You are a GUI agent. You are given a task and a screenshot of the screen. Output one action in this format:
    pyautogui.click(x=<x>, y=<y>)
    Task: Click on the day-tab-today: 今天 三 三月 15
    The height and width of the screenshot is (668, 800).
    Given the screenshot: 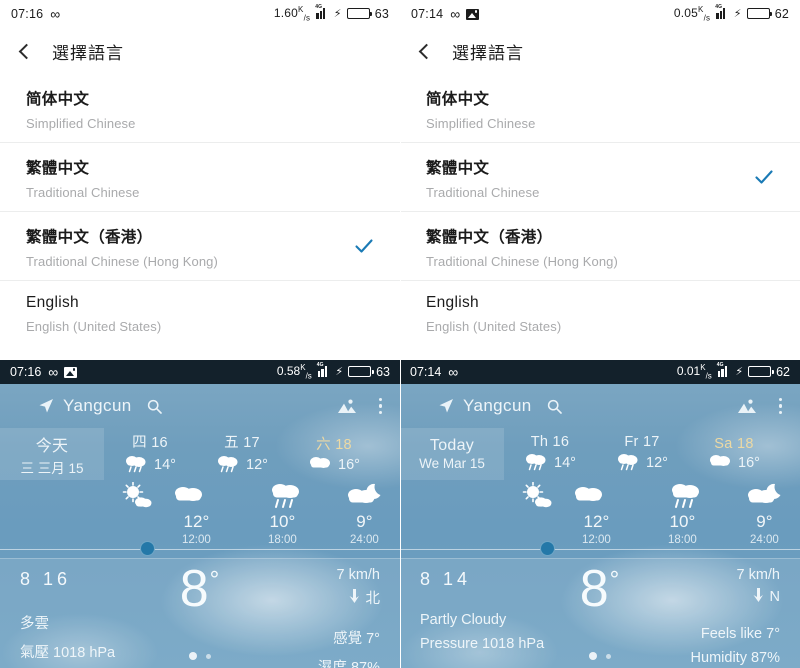 What is the action you would take?
    pyautogui.click(x=52, y=454)
    